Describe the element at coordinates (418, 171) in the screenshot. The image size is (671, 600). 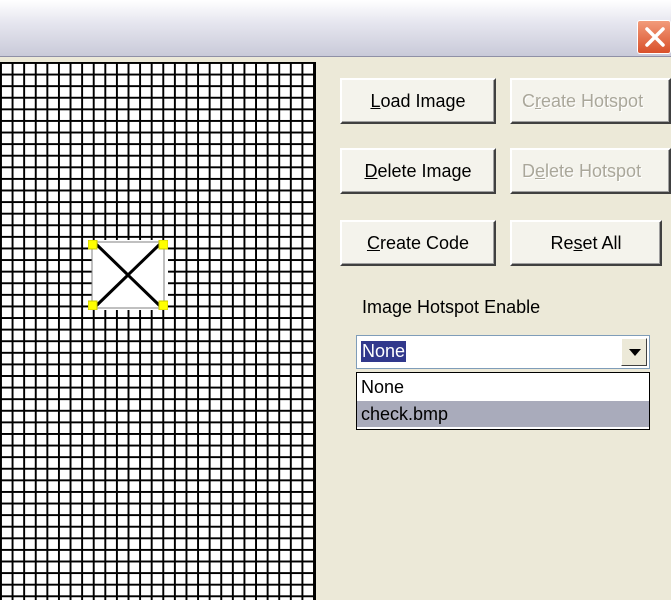
I see `delete-image-button: Delete Image` at that location.